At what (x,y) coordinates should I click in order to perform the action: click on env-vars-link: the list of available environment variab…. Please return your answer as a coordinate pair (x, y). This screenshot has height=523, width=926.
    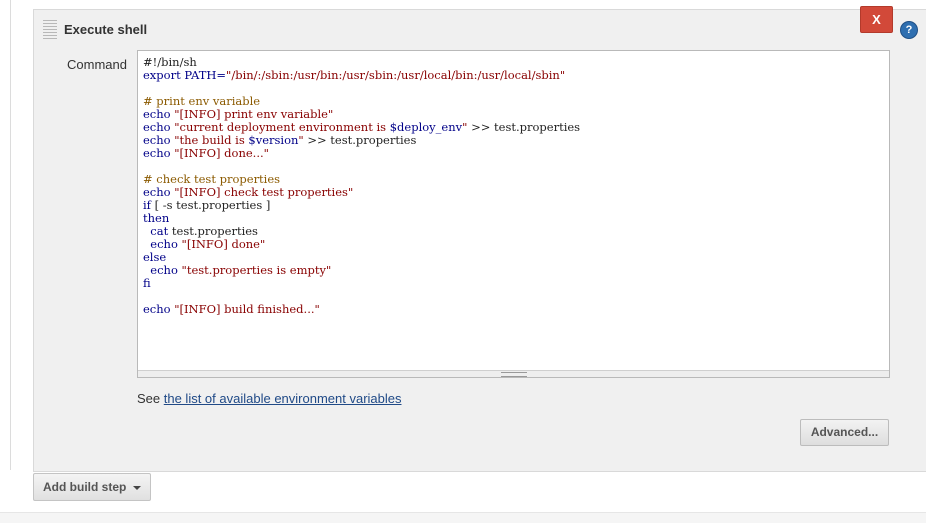
    Looking at the image, I should click on (283, 398).